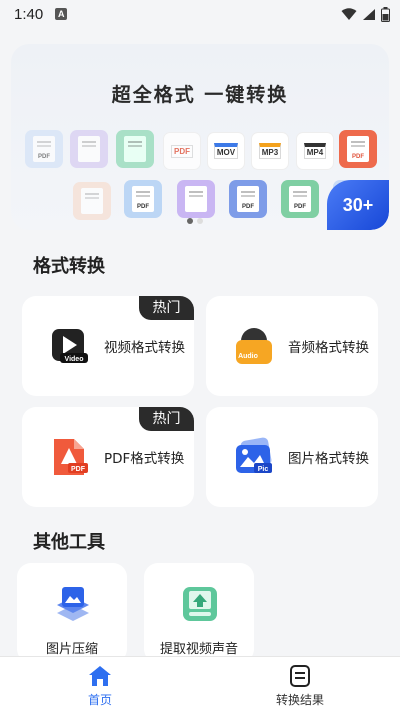  What do you see at coordinates (196, 199) in the screenshot?
I see `image-pdf-tile-icon` at bounding box center [196, 199].